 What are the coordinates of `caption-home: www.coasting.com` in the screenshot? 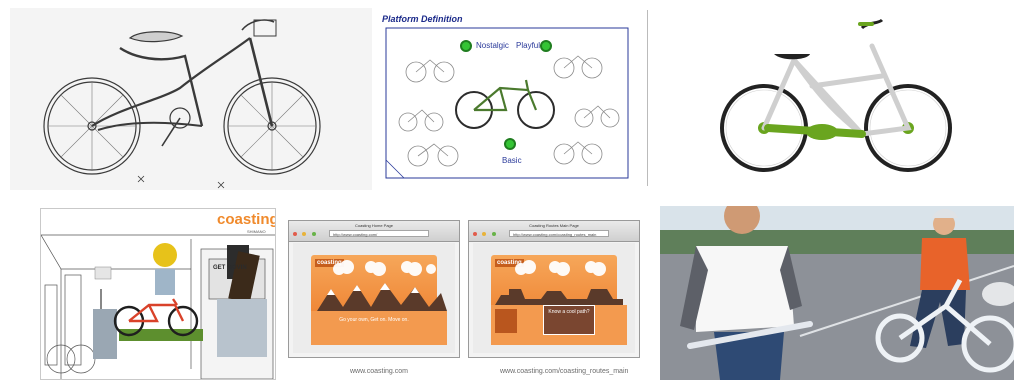 It's located at (379, 371).